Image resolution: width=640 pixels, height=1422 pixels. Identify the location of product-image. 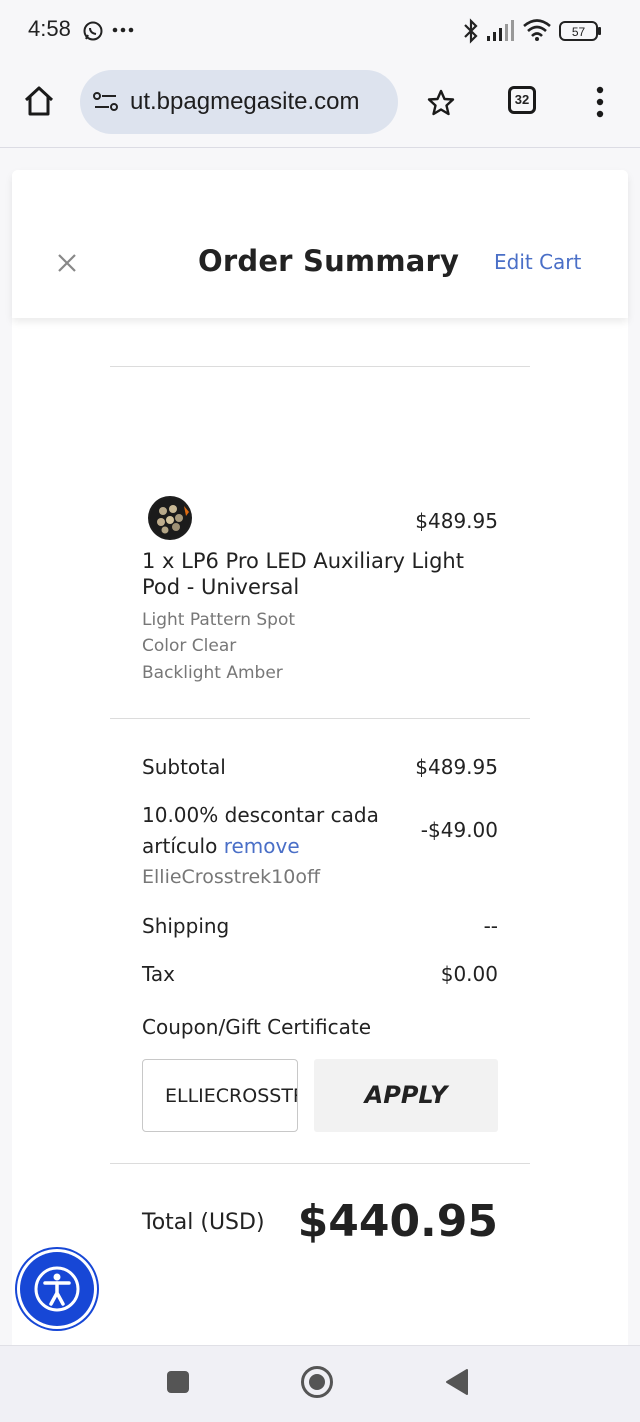
(170, 518).